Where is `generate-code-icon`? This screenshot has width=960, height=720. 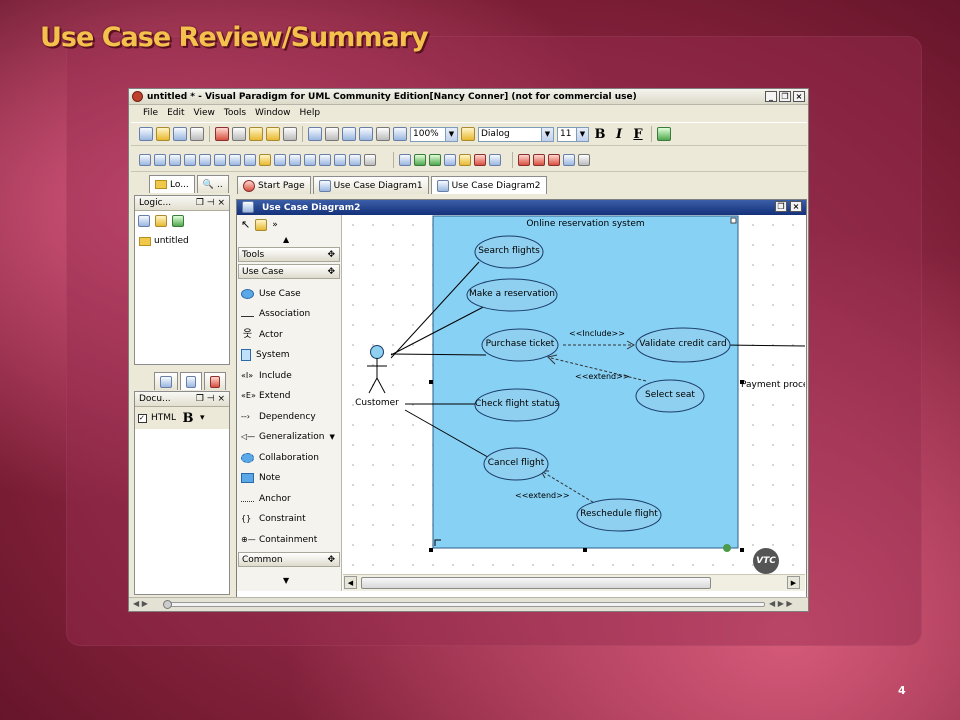
generate-code-icon is located at coordinates (465, 159).